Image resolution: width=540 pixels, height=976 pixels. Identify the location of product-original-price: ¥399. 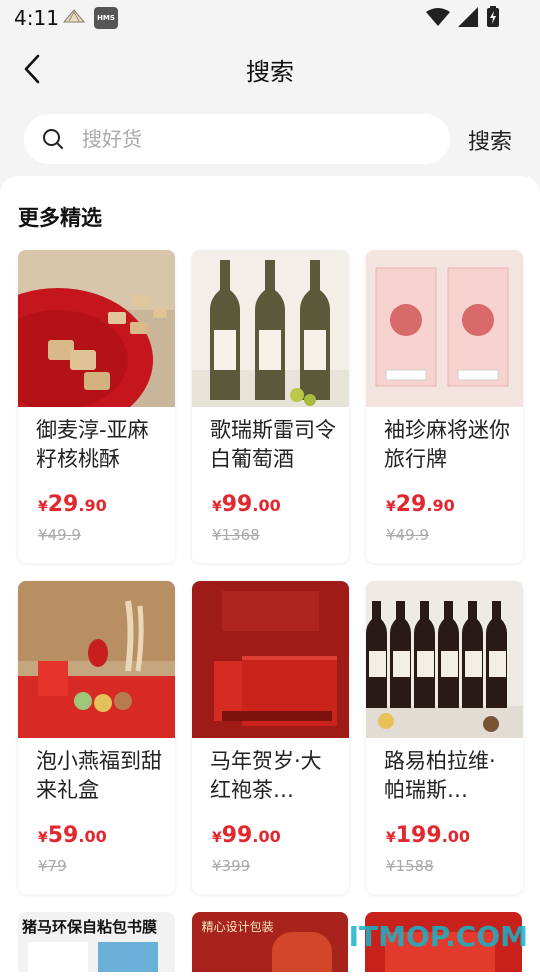
(231, 866).